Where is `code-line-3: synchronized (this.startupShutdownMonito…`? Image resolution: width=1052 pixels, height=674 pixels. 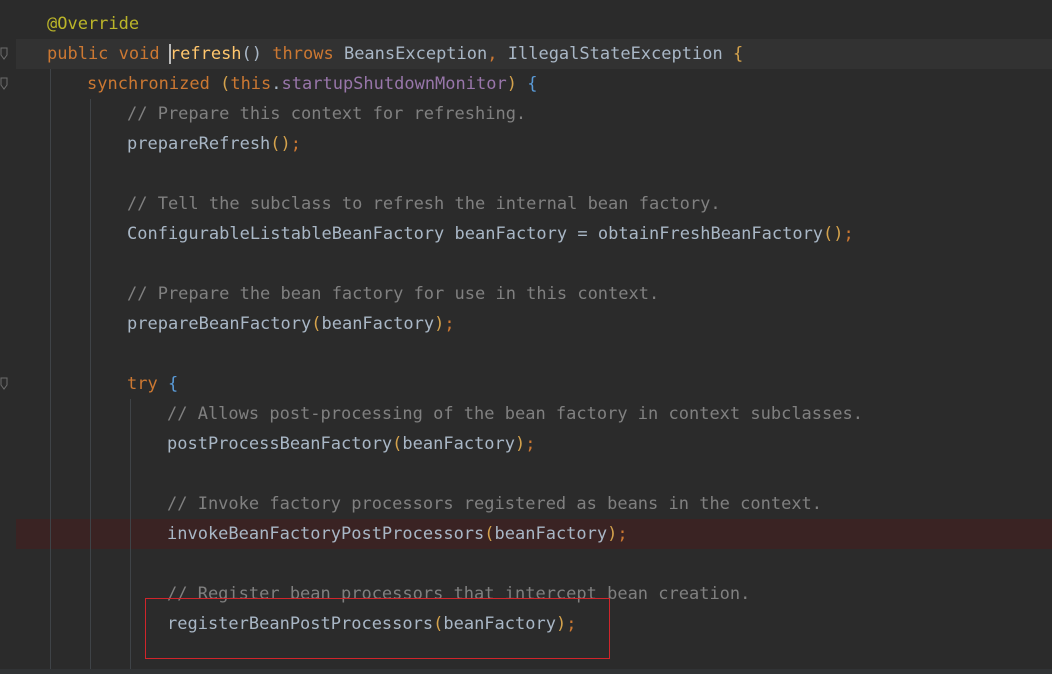 code-line-3: synchronized (this.startupShutdownMonito… is located at coordinates (312, 84).